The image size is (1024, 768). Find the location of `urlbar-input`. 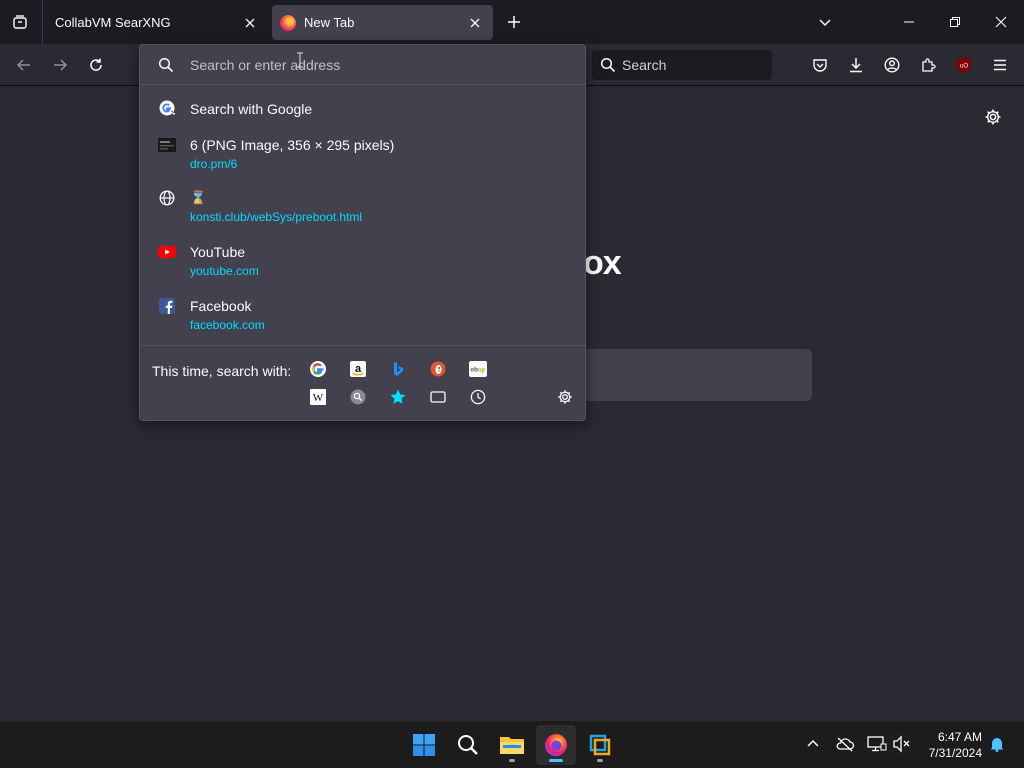

urlbar-input is located at coordinates (380, 65).